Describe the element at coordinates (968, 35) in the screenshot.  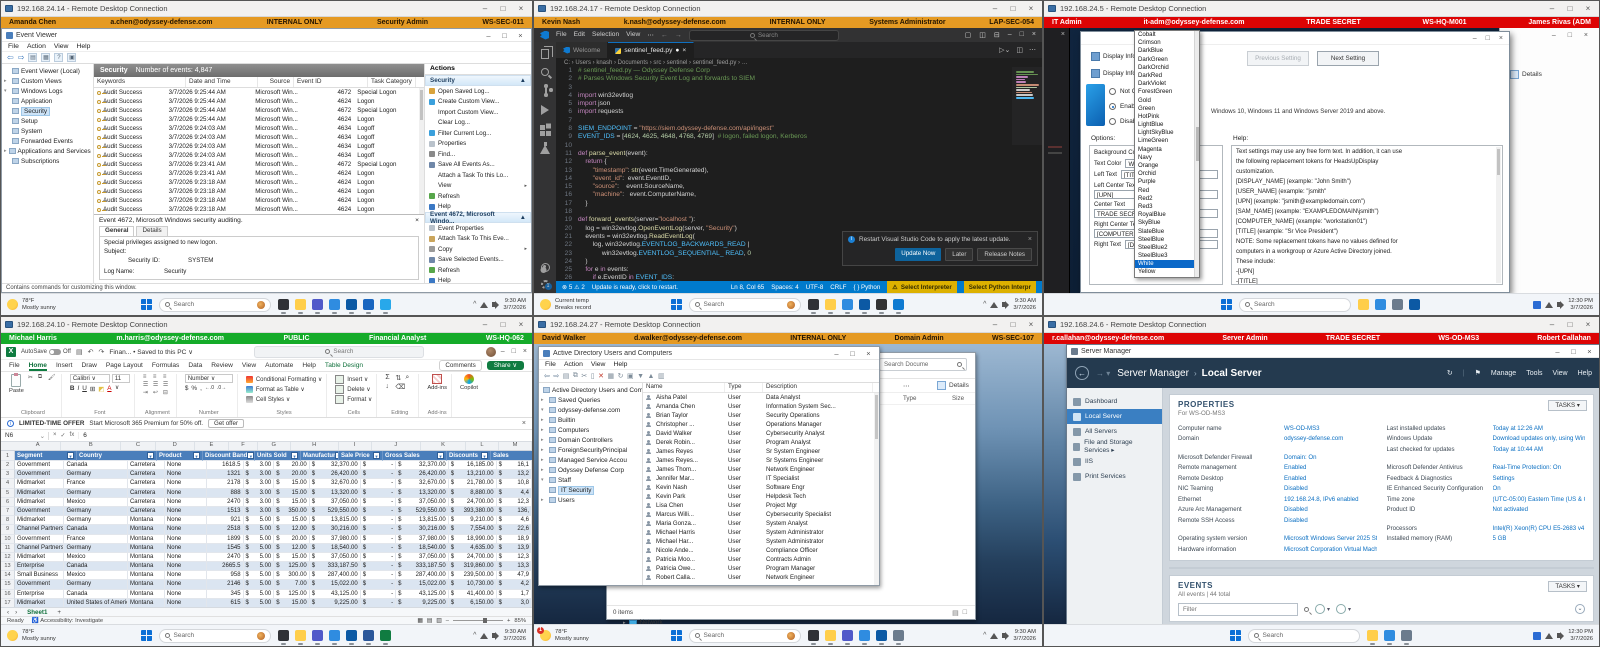
I see `layout-toggle-icon: ▢` at that location.